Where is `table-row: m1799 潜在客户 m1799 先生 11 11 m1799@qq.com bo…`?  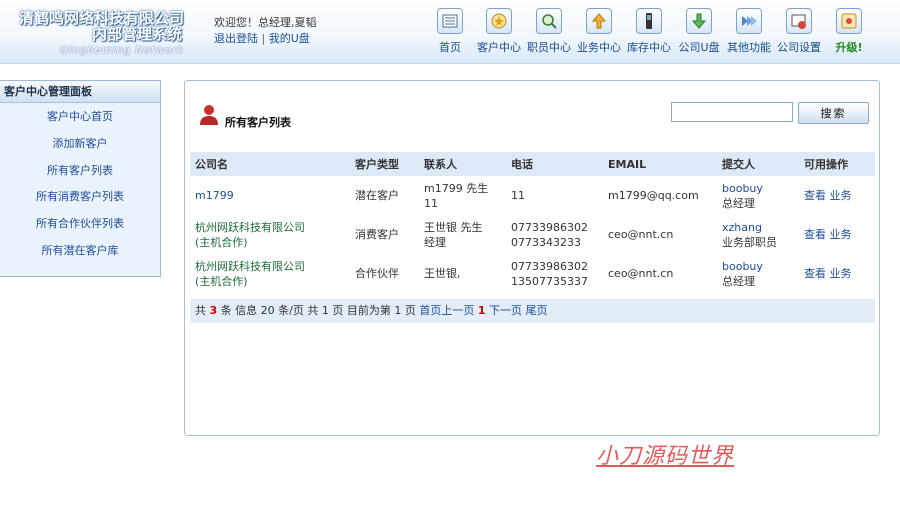 table-row: m1799 潜在客户 m1799 先生 11 11 m1799@qq.com bo… is located at coordinates (532, 195).